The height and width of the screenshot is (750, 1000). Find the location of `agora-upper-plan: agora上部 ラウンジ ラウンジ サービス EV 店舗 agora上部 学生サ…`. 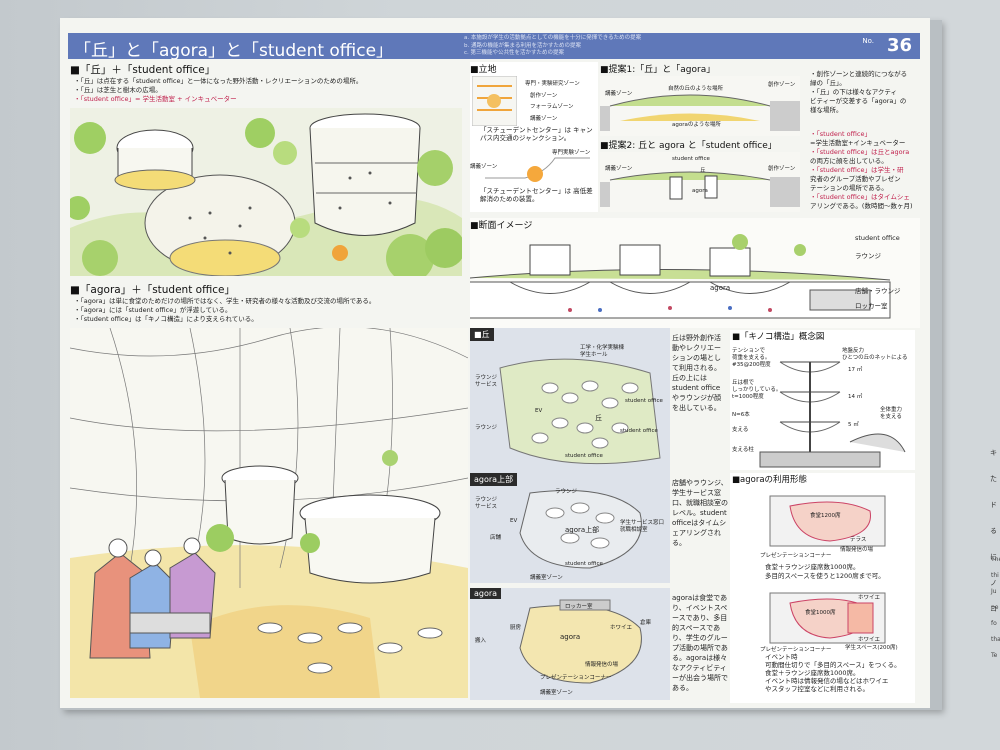

agora-upper-plan: agora上部 ラウンジ ラウンジ サービス EV 店舗 agora上部 学生サ… is located at coordinates (570, 528).